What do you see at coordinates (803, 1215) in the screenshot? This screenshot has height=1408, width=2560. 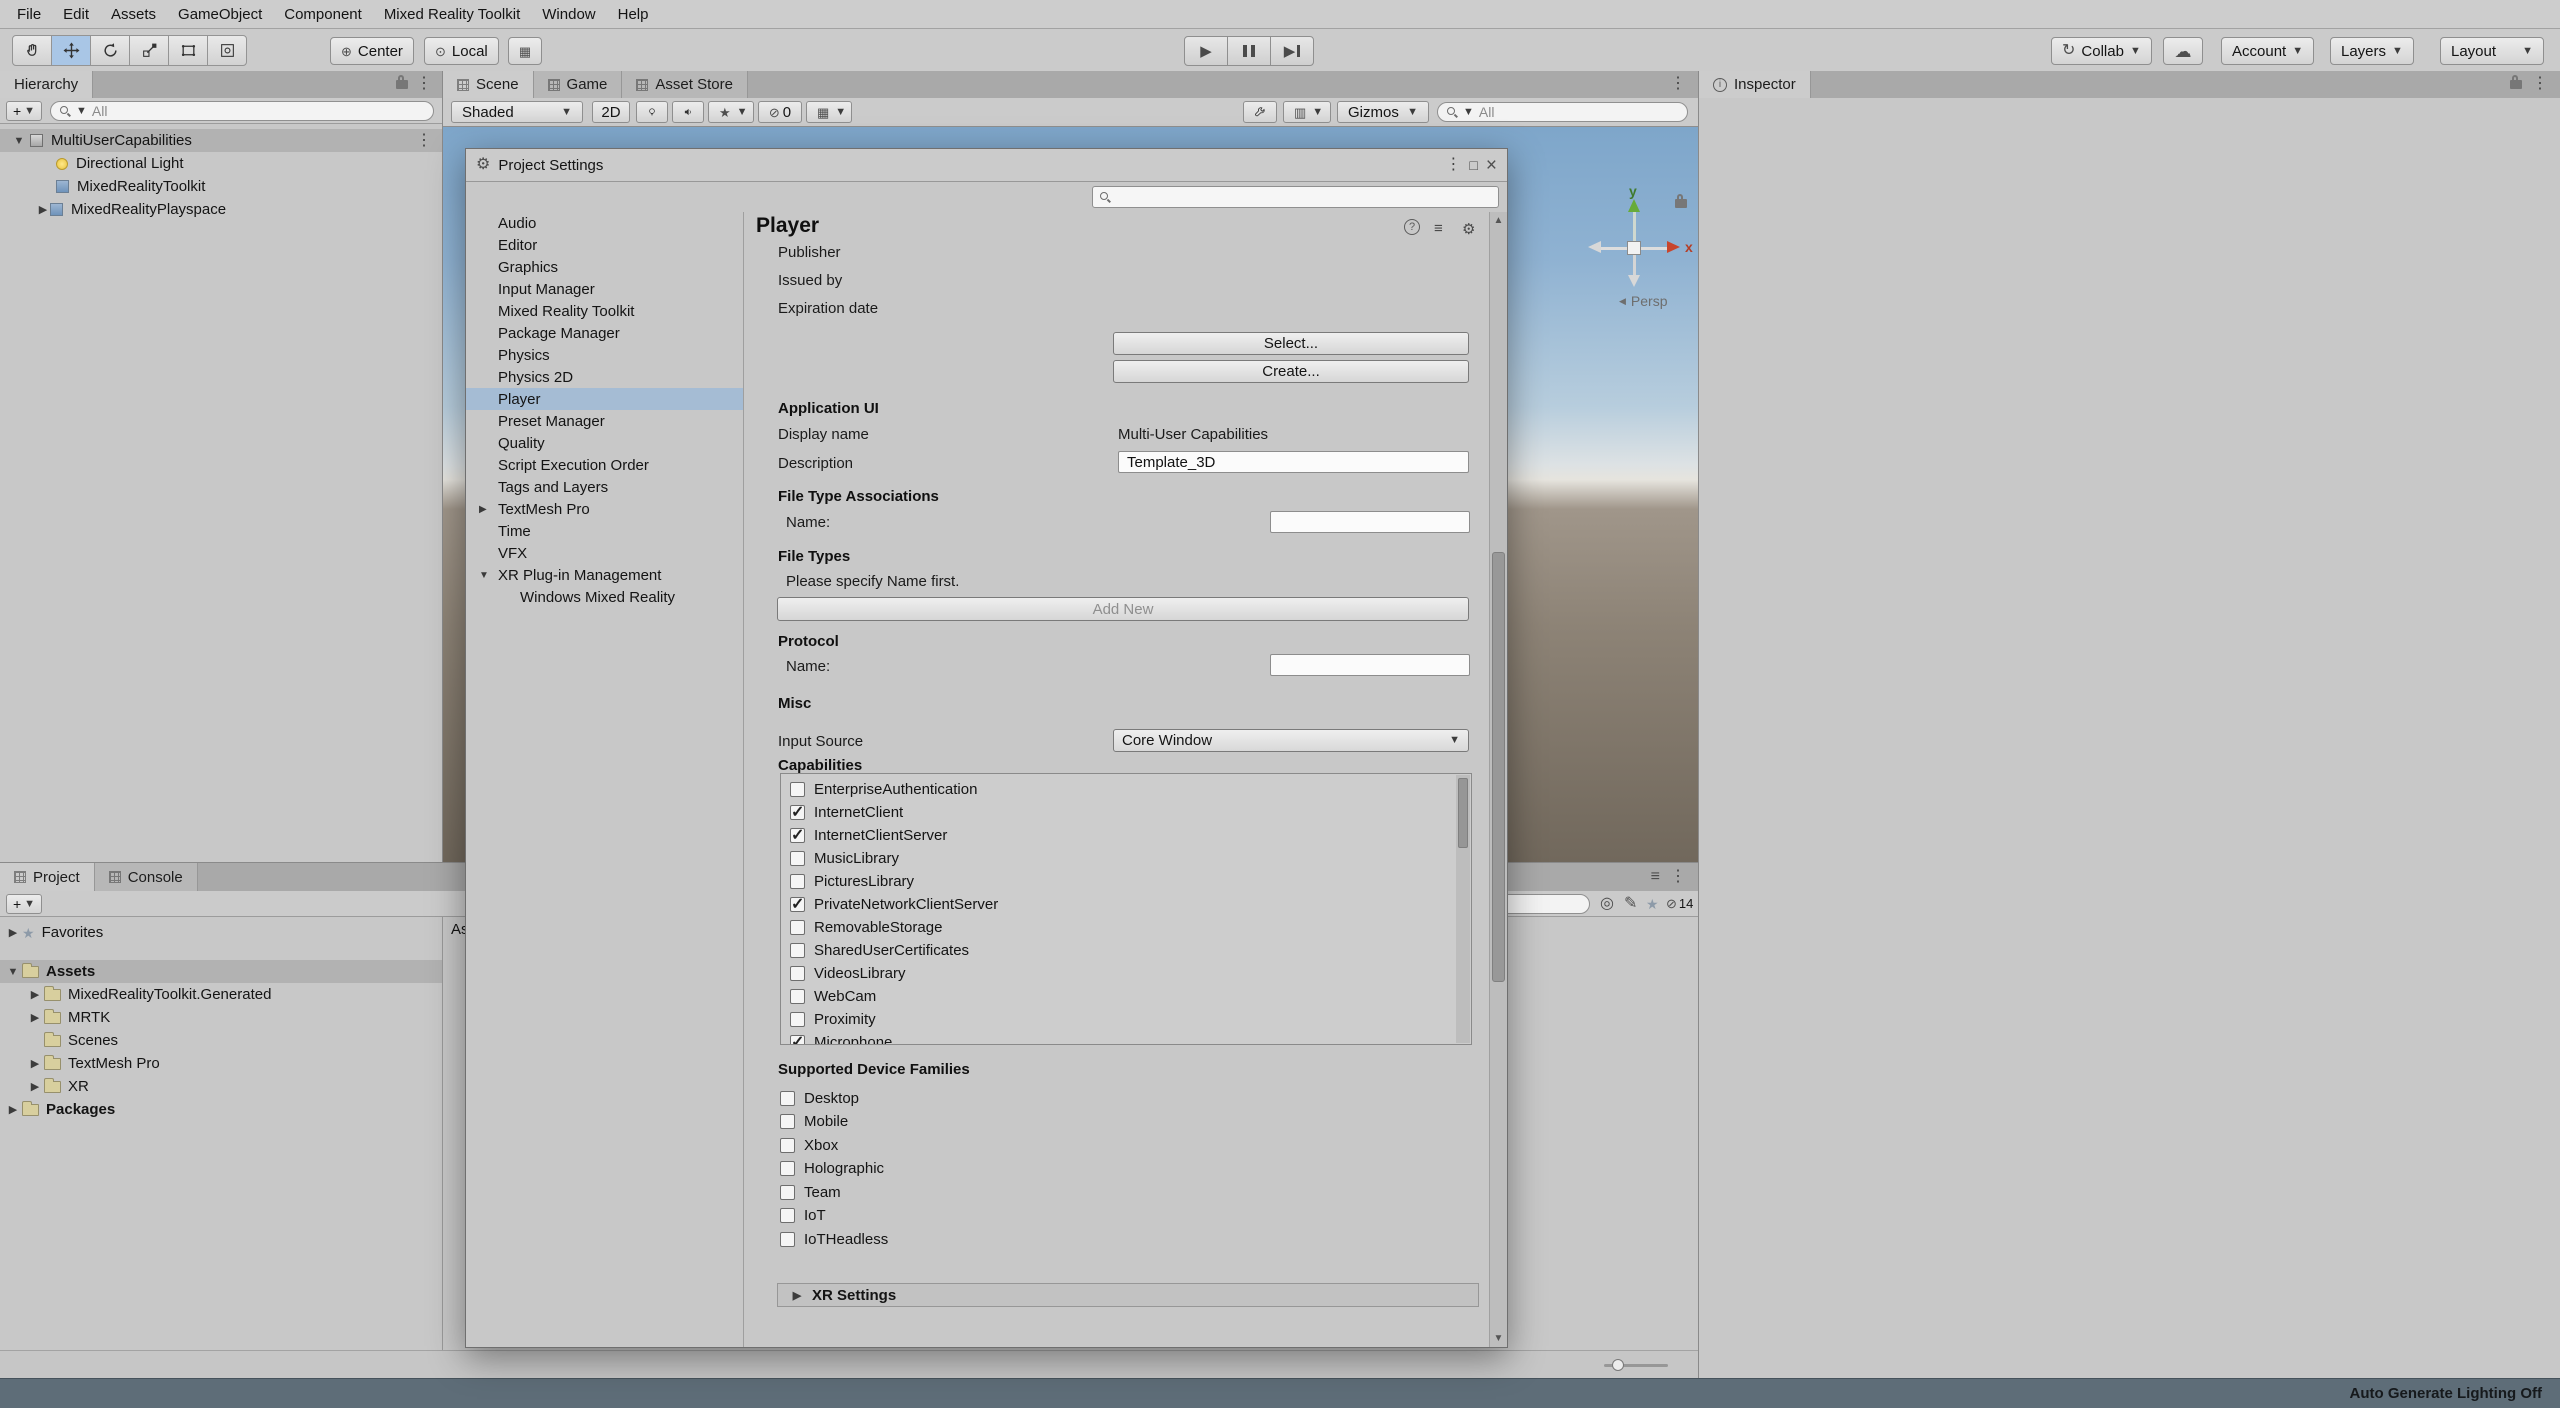 I see `device-family-row: IoT` at bounding box center [803, 1215].